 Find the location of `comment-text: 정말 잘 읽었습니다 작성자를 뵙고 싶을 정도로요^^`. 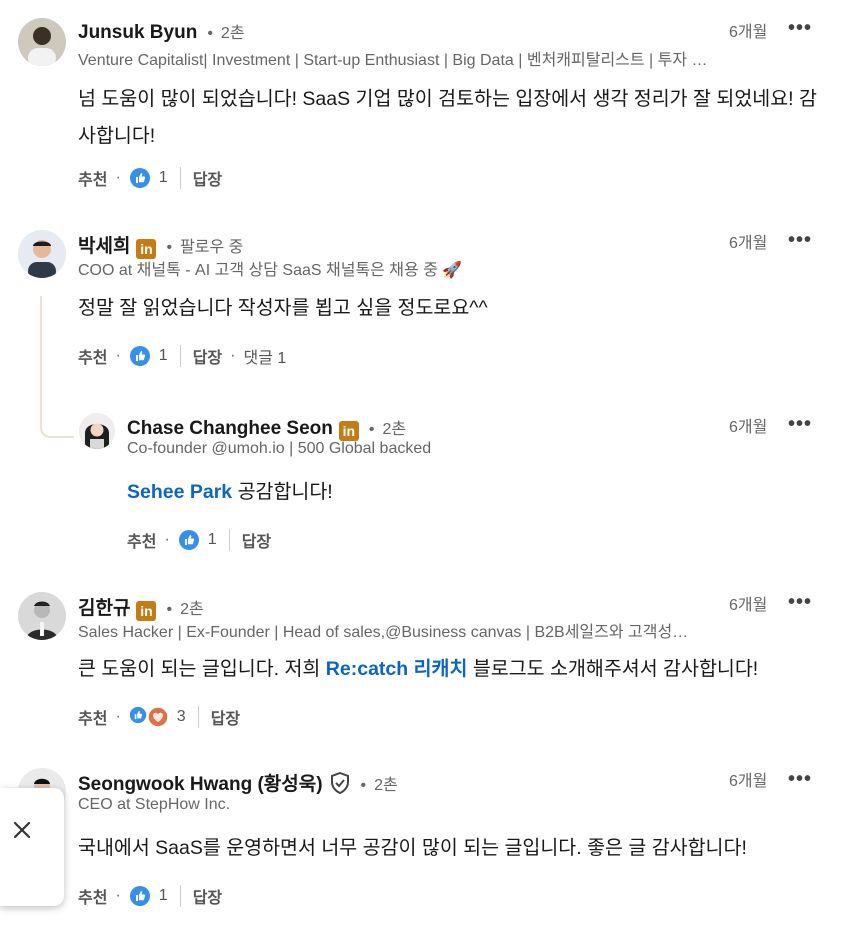

comment-text: 정말 잘 읽었습니다 작성자를 뵙고 싶을 정도로요^^ is located at coordinates (283, 308).